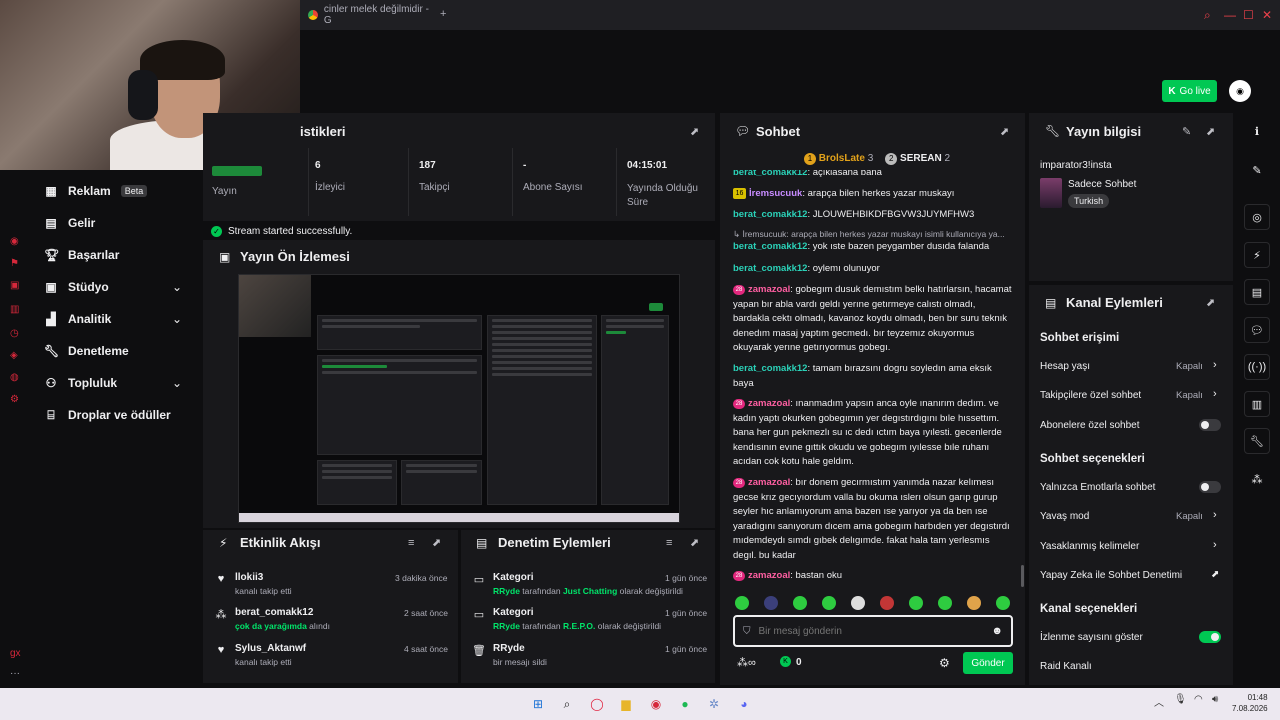  Describe the element at coordinates (1230, 15) in the screenshot. I see `minimize-icon: —` at that location.